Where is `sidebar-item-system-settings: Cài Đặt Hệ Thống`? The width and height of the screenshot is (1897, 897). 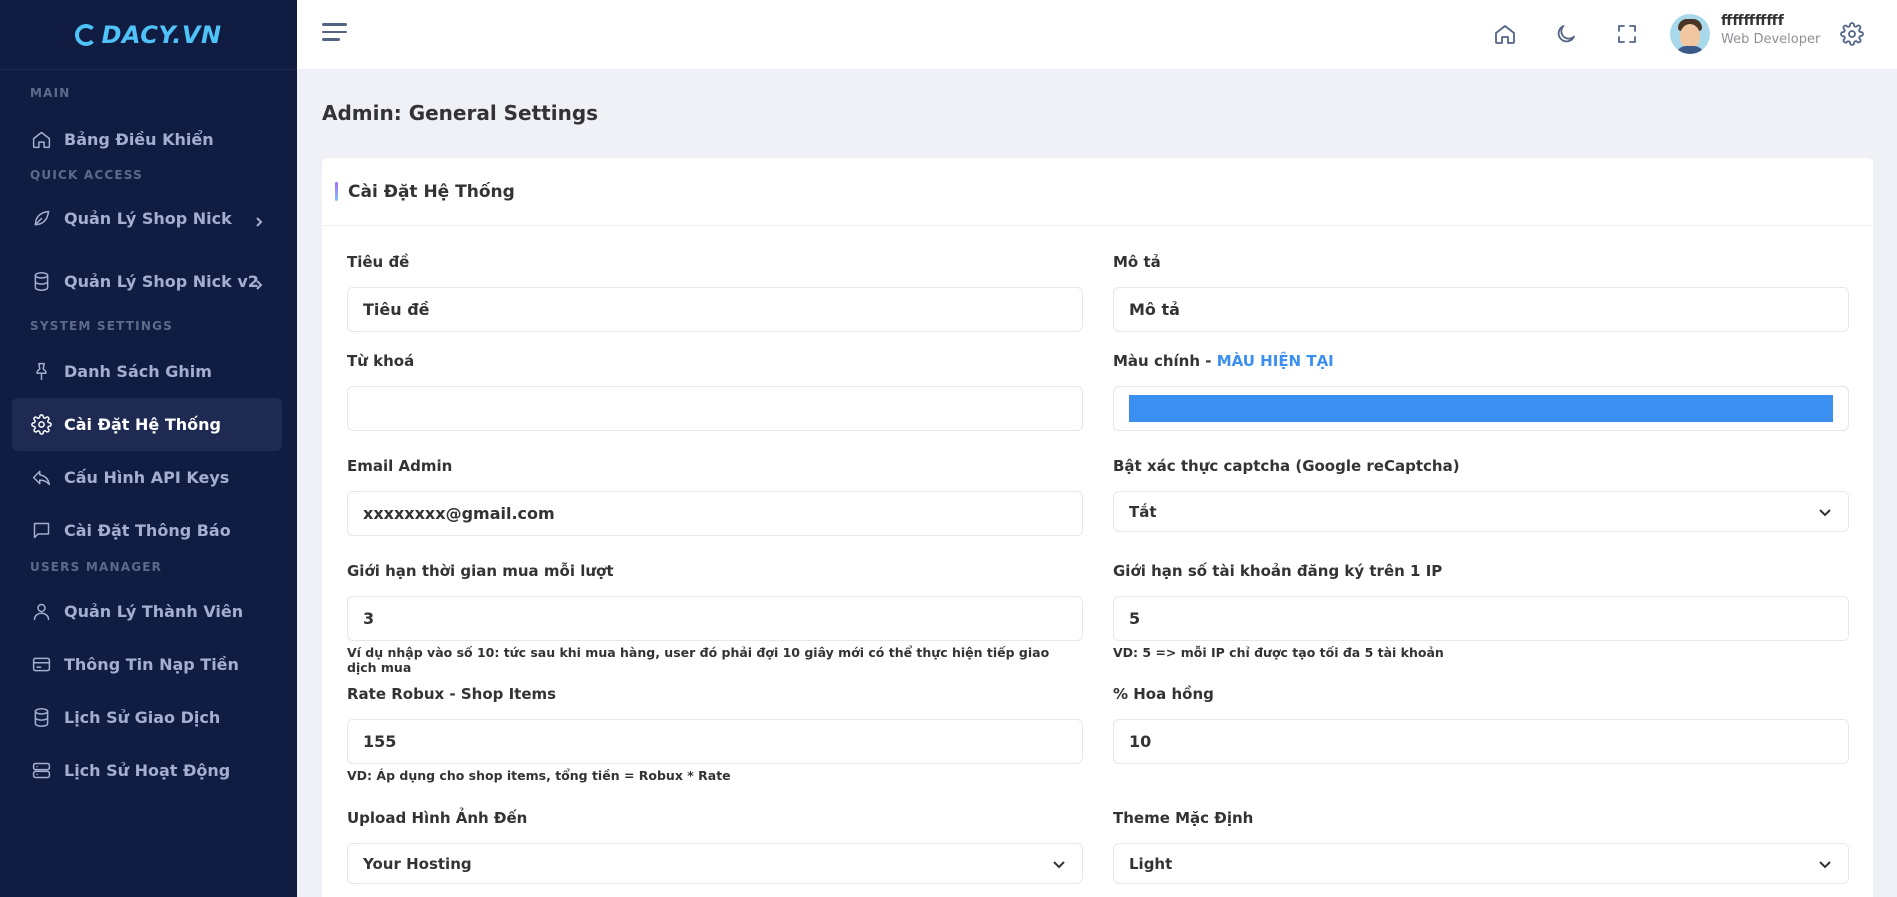 sidebar-item-system-settings: Cài Đặt Hệ Thống is located at coordinates (147, 424).